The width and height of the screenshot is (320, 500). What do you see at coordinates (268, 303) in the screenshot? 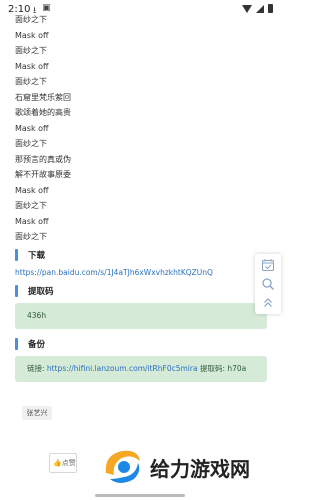
I see `double-chevron-up-icon` at bounding box center [268, 303].